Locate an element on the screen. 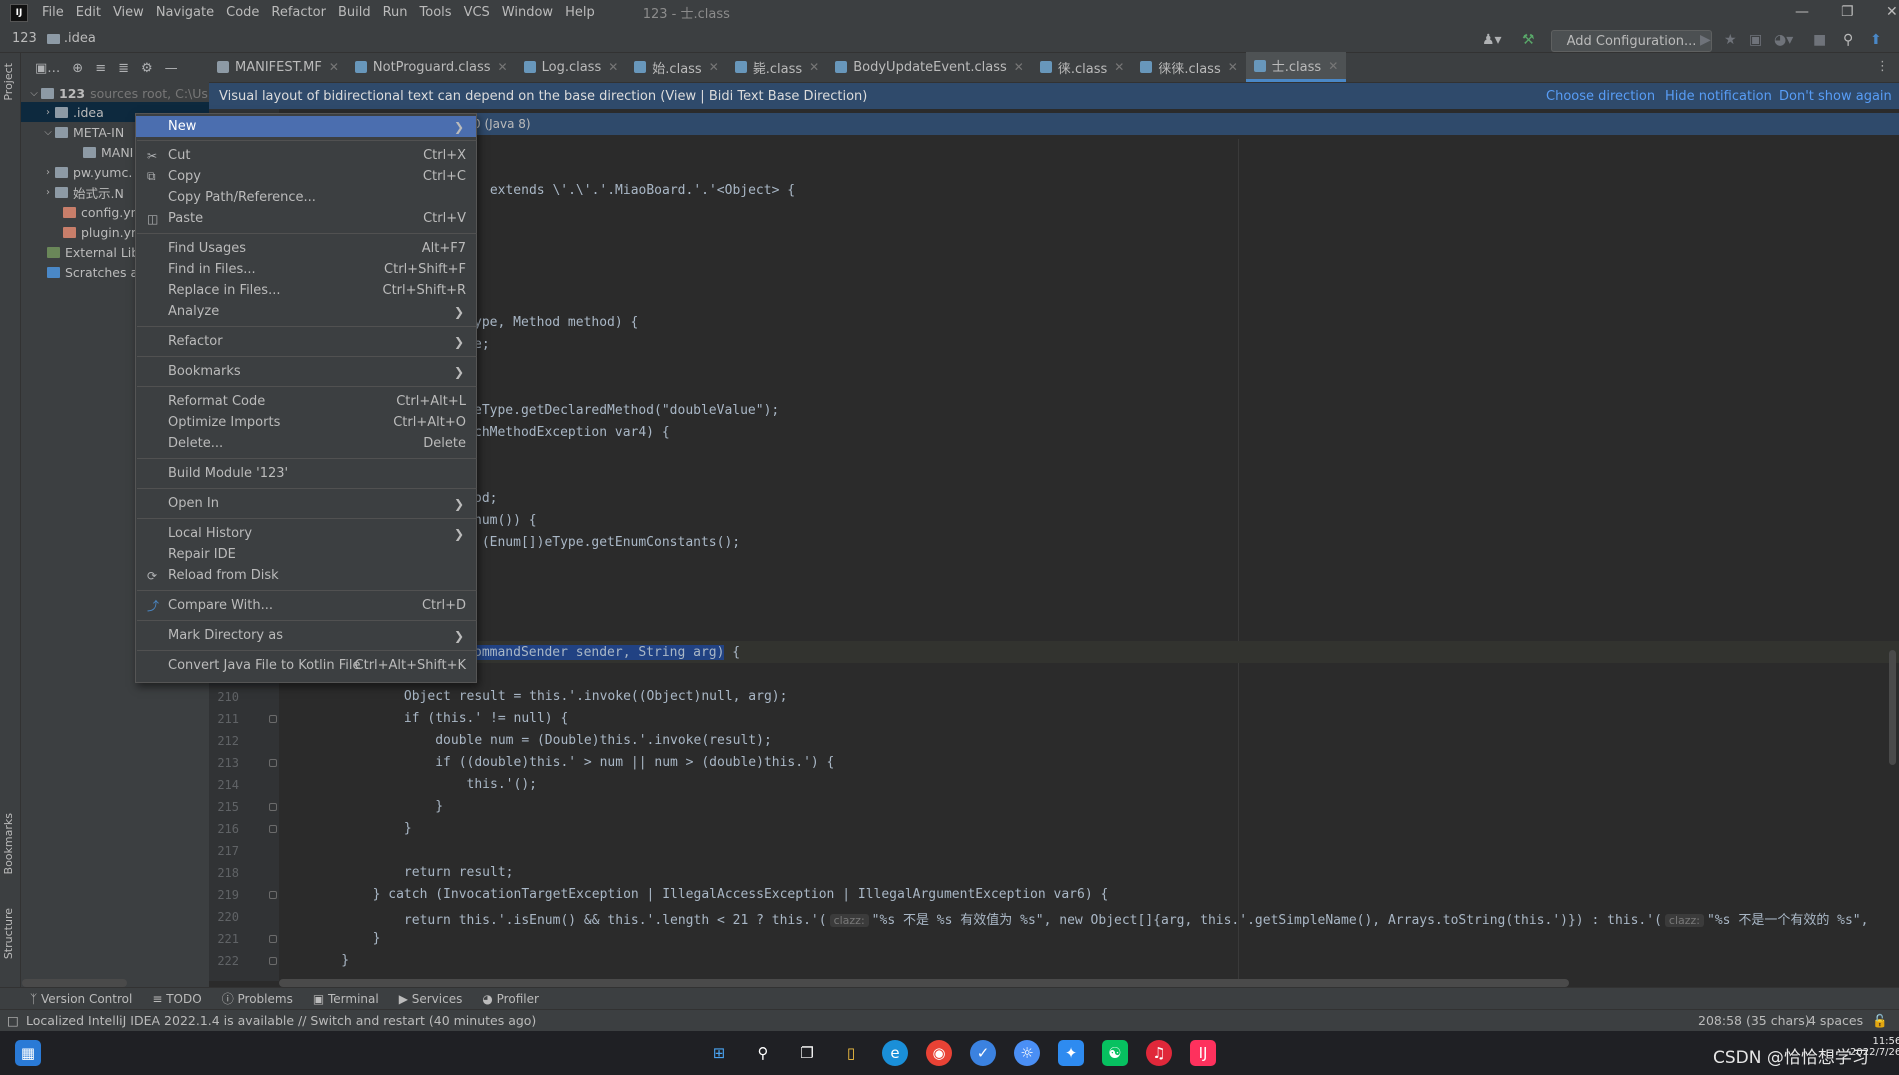 Image resolution: width=1899 pixels, height=1075 pixels. menu-view: View is located at coordinates (128, 12).